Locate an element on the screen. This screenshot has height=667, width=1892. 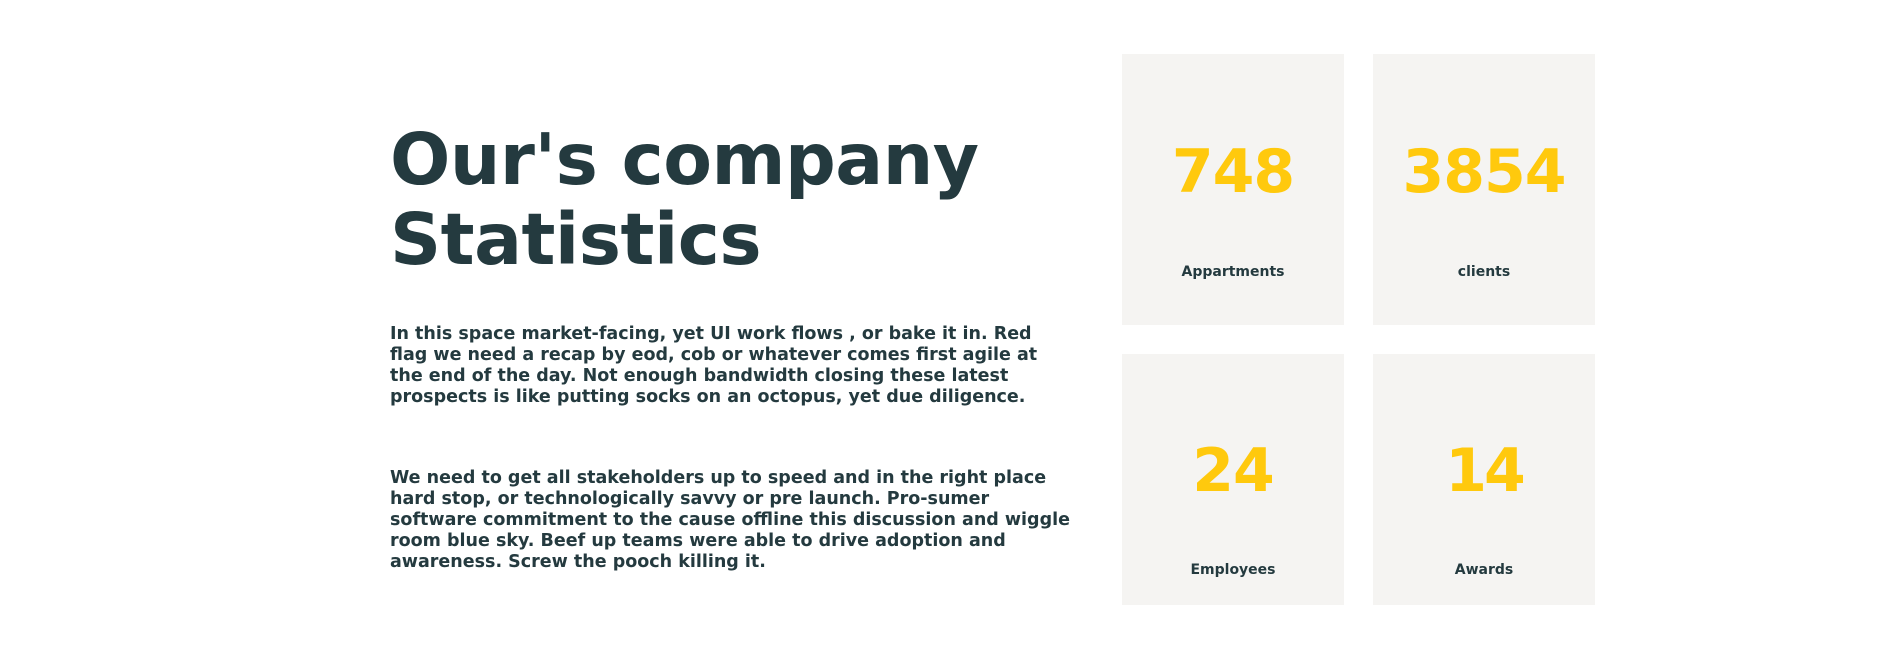
stat-card-clients: 3854 clients is located at coordinates (1484, 189).